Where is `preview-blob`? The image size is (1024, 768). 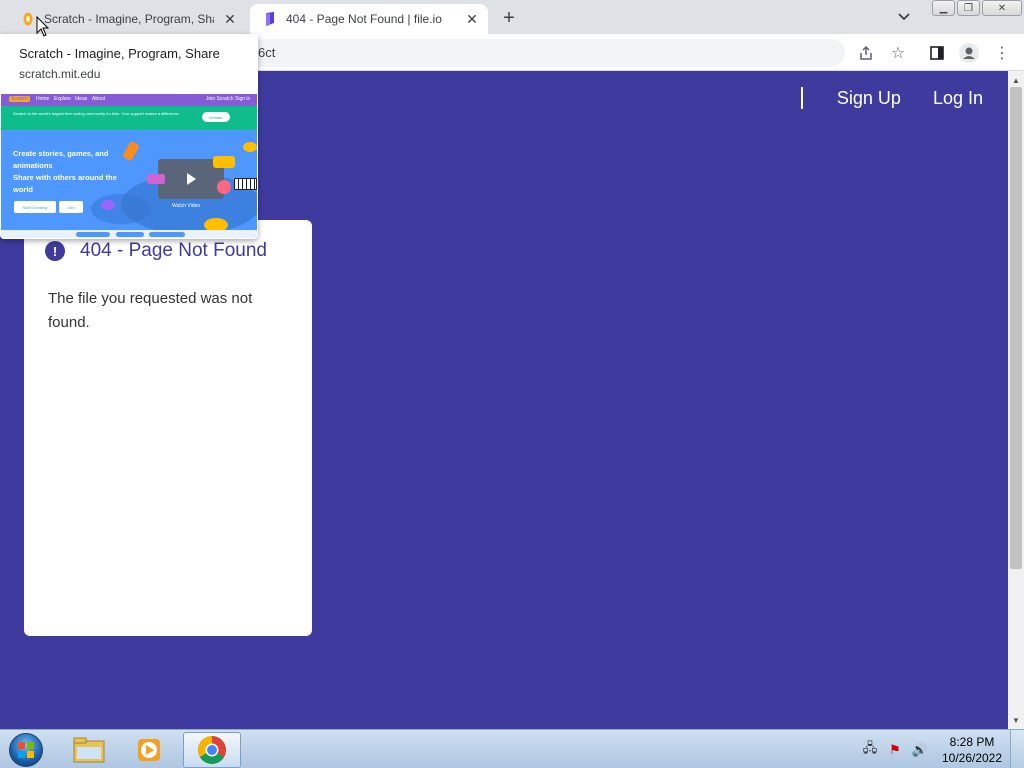
preview-blob is located at coordinates (121, 209).